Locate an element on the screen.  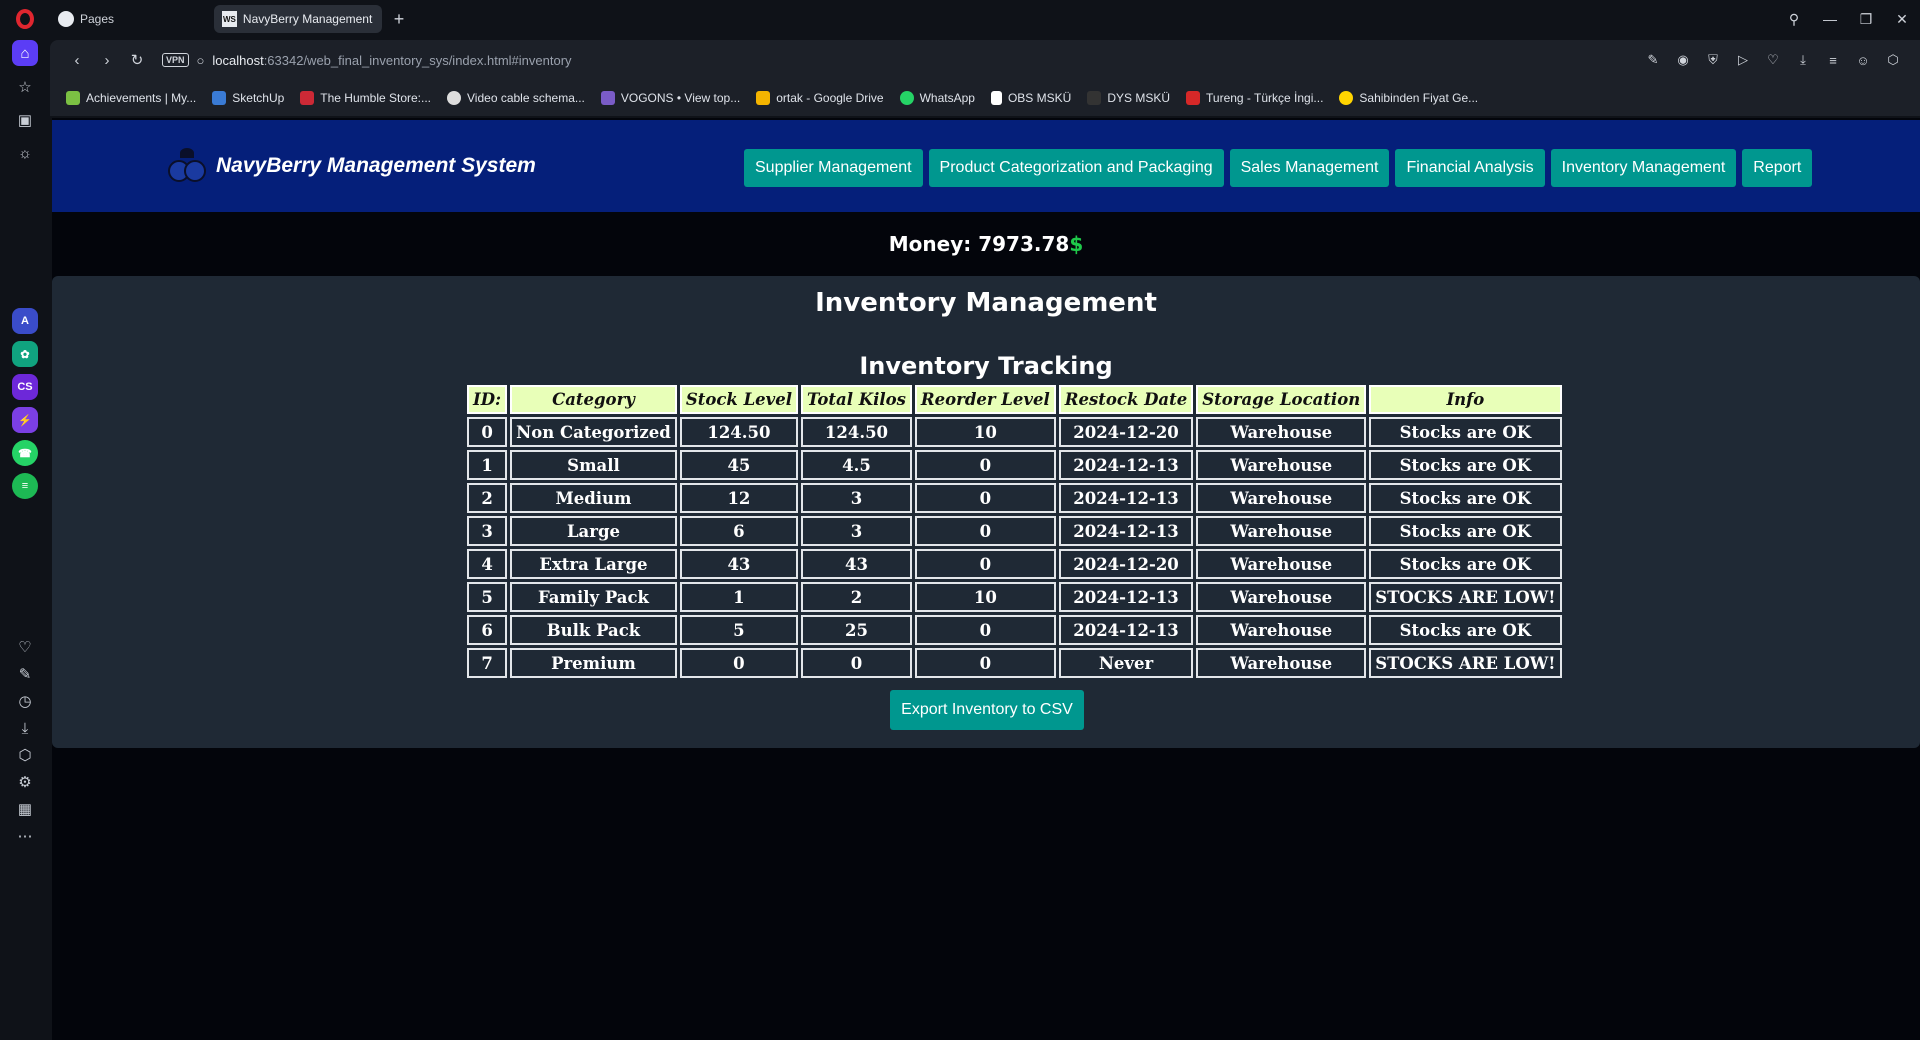
new-tab-button: + is located at coordinates (399, 19).